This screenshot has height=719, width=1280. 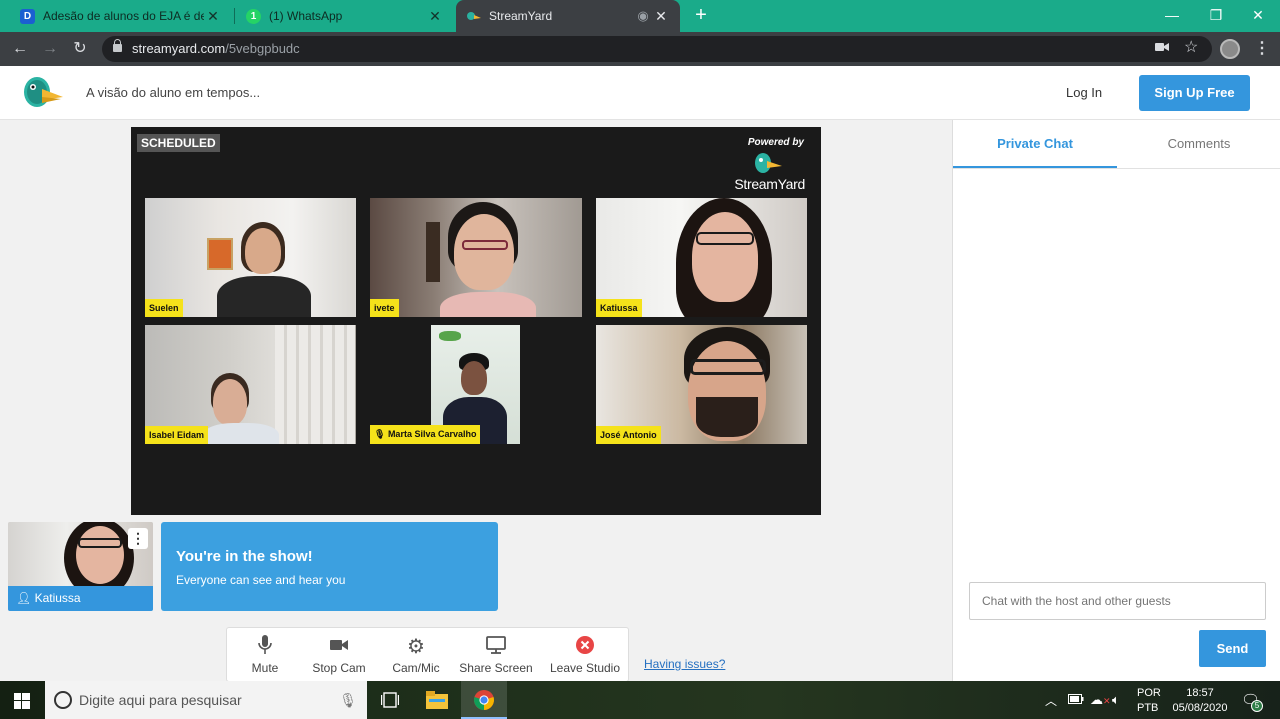 I want to click on windows-start-button, so click(x=22, y=700).